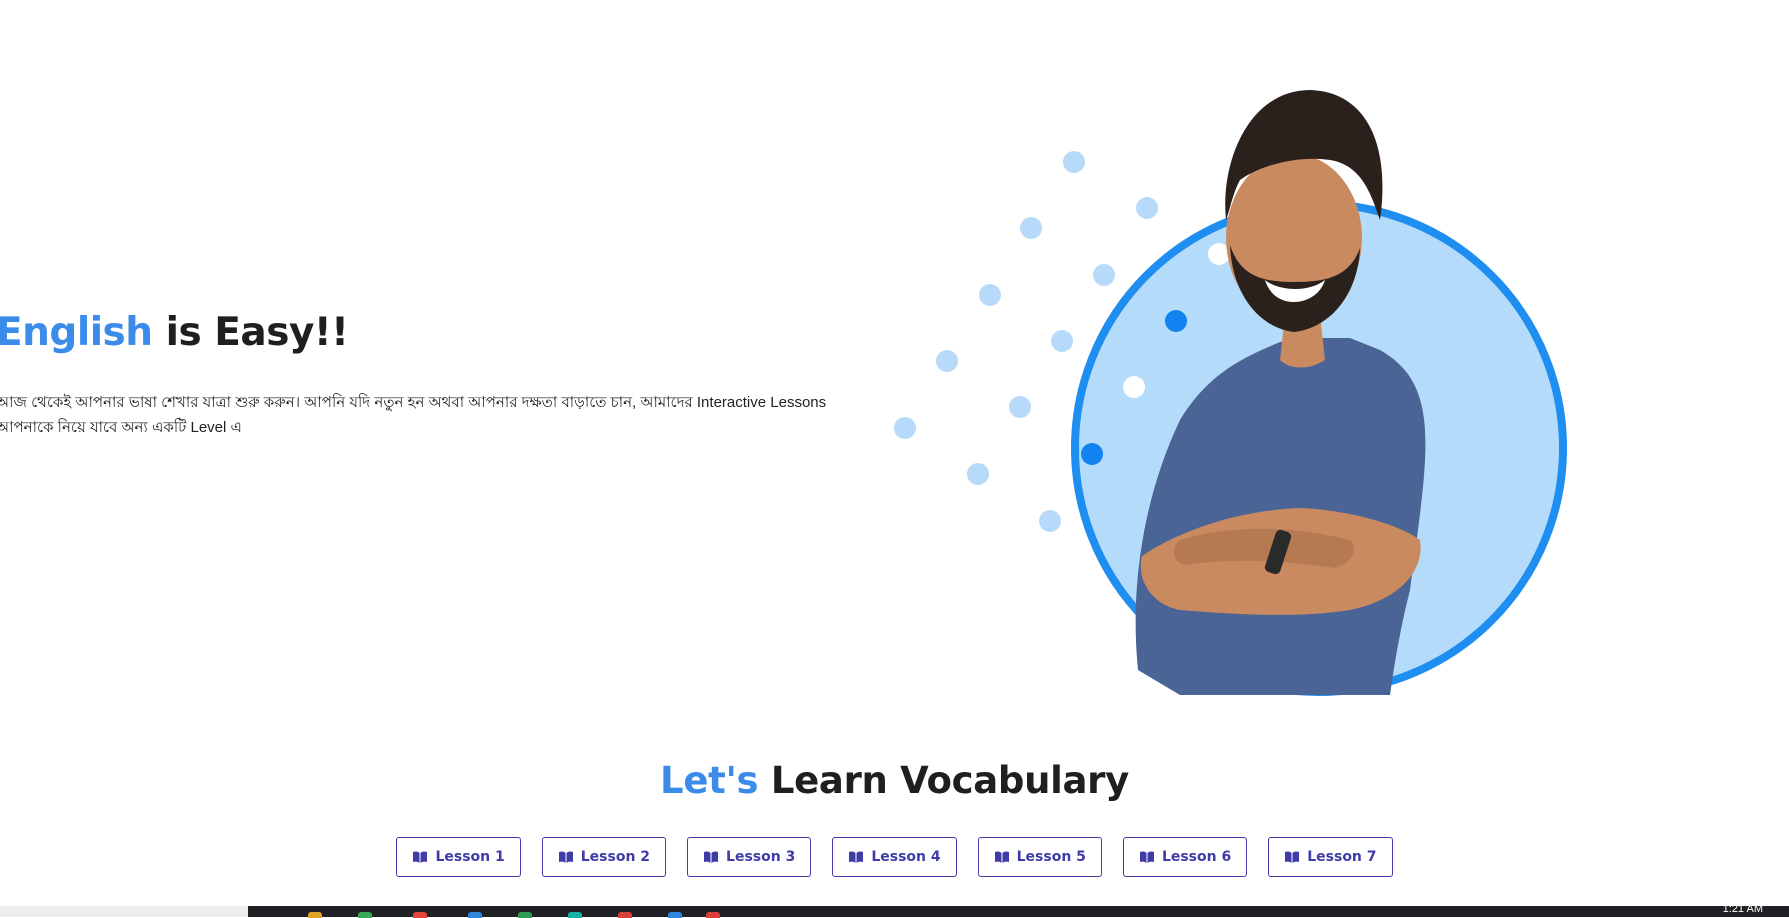 This screenshot has height=918, width=1789. What do you see at coordinates (1743, 909) in the screenshot?
I see `taskbar-clock: 1:21 AM` at bounding box center [1743, 909].